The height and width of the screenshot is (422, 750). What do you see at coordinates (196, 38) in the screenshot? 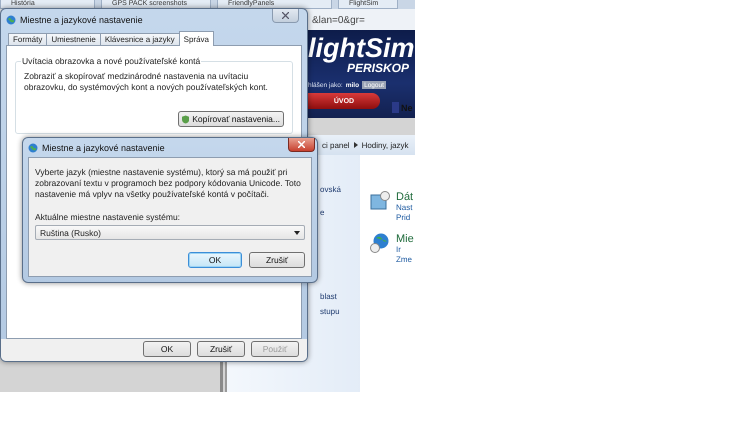
I see `tab: Správa` at bounding box center [196, 38].